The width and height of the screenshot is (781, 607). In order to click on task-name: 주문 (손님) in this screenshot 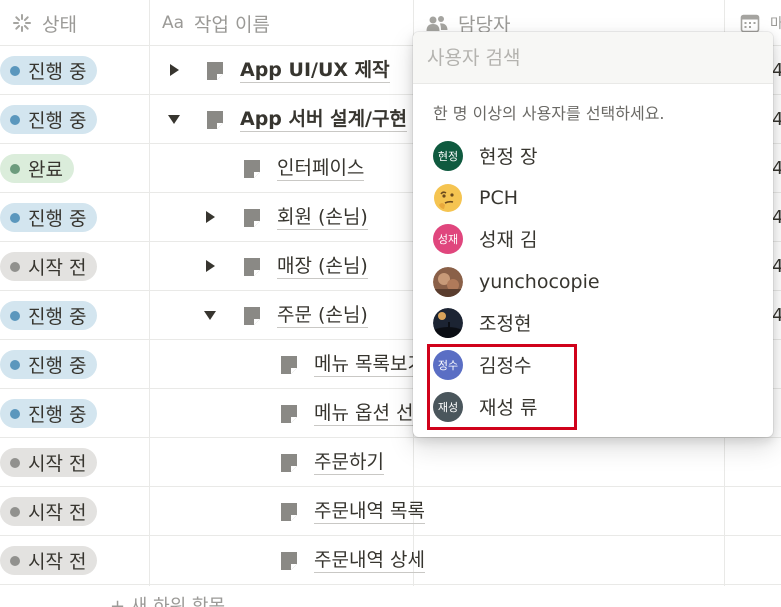, I will do `click(322, 315)`.